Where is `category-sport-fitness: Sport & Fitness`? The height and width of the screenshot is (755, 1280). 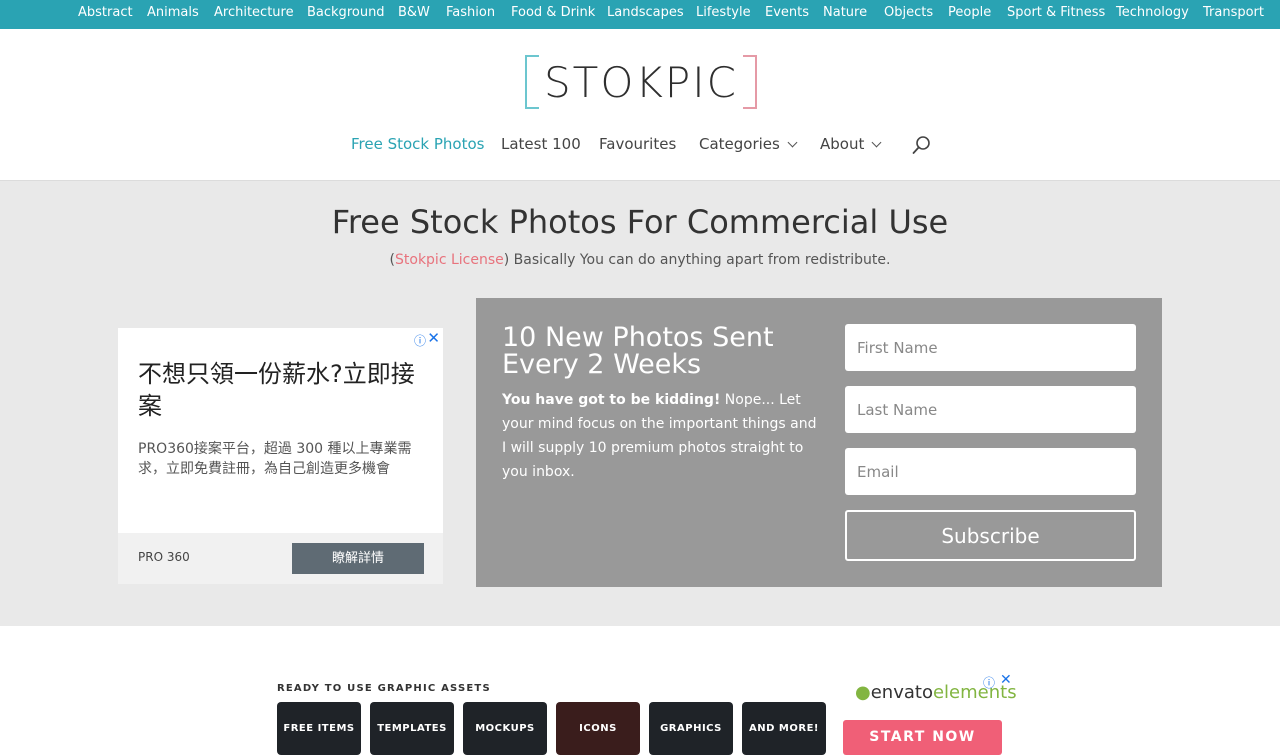 category-sport-fitness: Sport & Fitness is located at coordinates (1056, 12).